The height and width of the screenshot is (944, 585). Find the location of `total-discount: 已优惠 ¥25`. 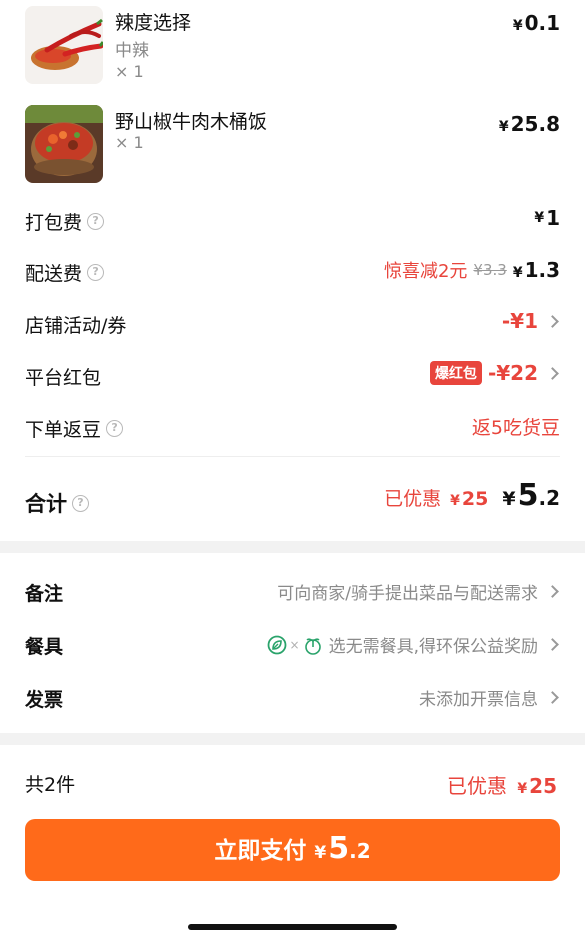

total-discount: 已优惠 ¥25 is located at coordinates (436, 497).